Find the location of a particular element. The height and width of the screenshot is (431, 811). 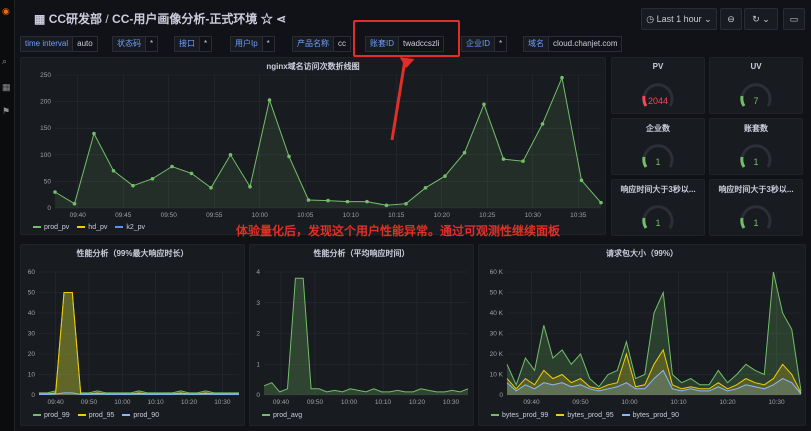

legend-label: prod_90 is located at coordinates (146, 415).